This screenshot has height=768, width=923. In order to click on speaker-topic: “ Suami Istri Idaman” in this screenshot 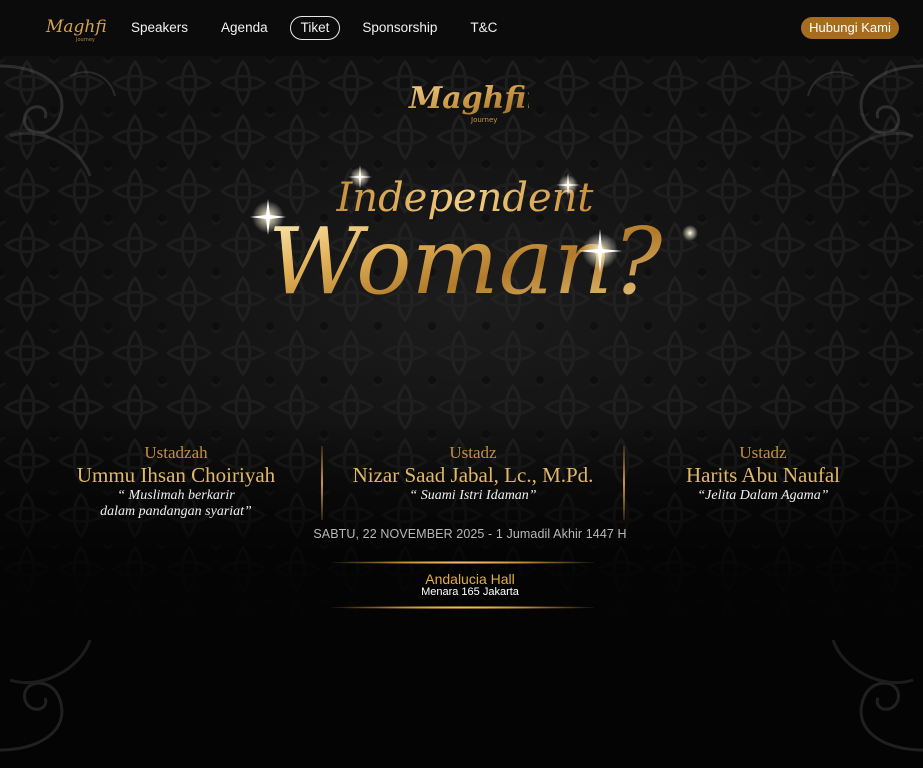, I will do `click(473, 495)`.